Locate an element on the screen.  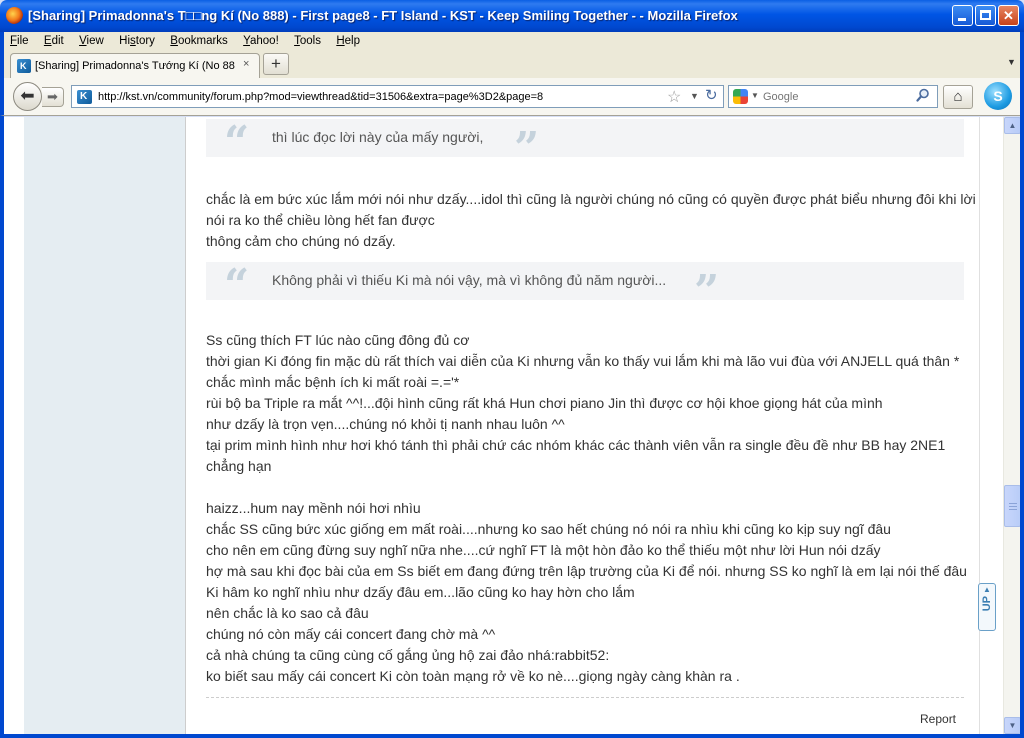
reload-icon: ↻ is located at coordinates (711, 95).